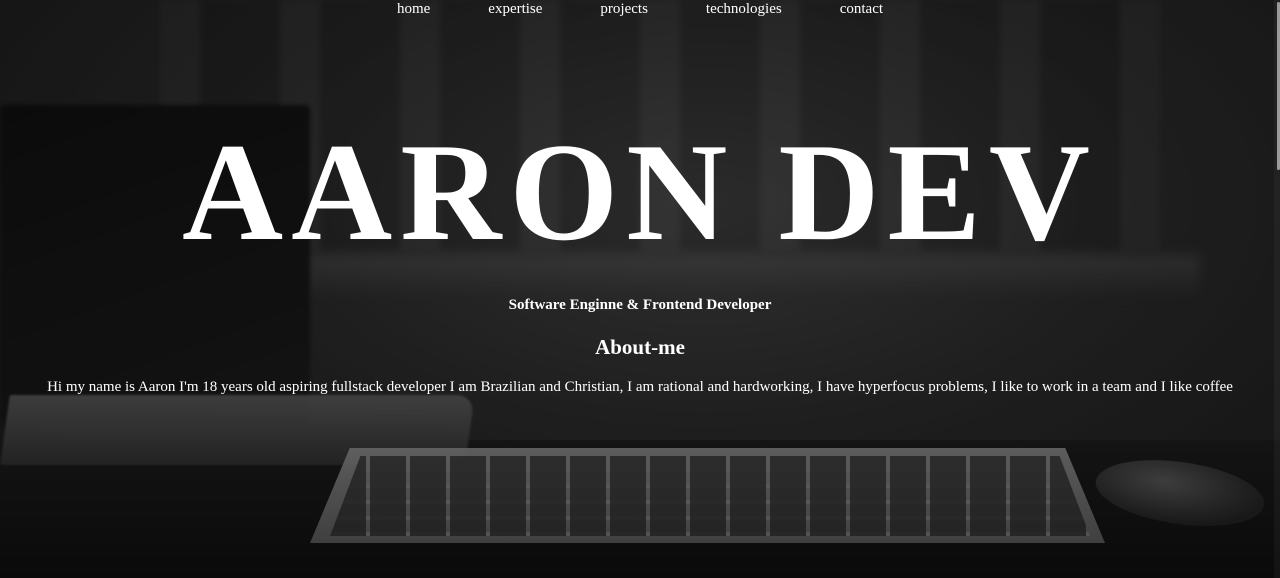 This screenshot has height=578, width=1280. What do you see at coordinates (1277, 289) in the screenshot?
I see `page-scrollbar` at bounding box center [1277, 289].